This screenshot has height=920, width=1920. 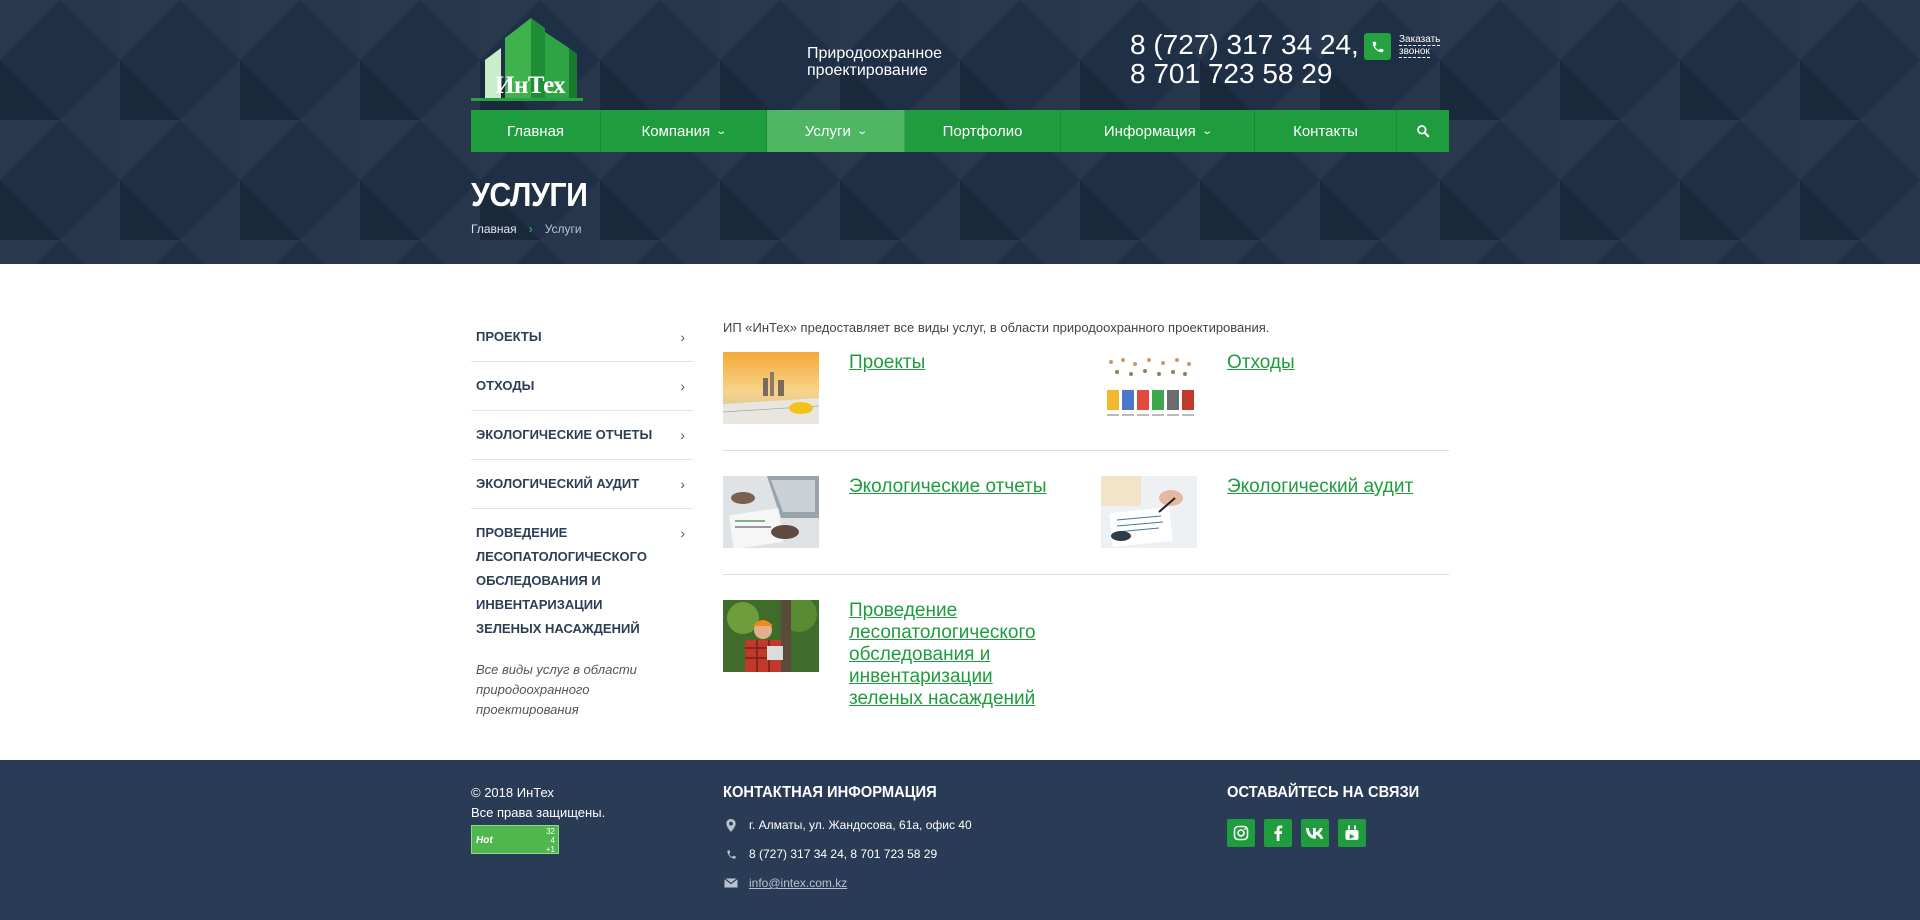 I want to click on breadcrumb: Главная › Услуги, so click(x=526, y=229).